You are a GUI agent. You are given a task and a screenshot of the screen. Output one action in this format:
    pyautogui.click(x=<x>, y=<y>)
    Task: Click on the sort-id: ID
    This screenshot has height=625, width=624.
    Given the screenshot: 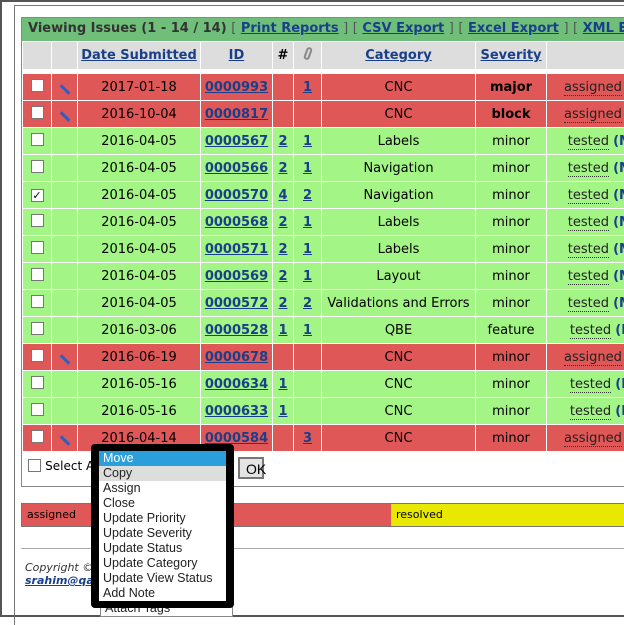 What is the action you would take?
    pyautogui.click(x=237, y=55)
    